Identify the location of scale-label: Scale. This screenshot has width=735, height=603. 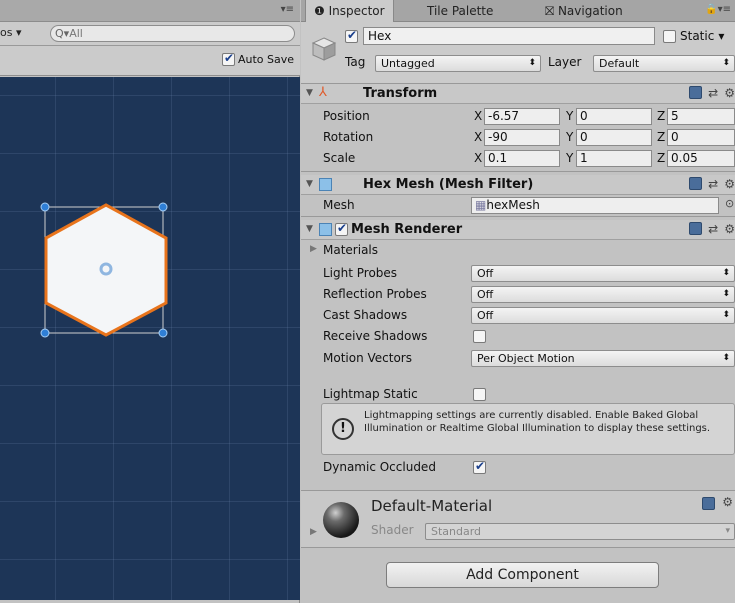
(339, 158).